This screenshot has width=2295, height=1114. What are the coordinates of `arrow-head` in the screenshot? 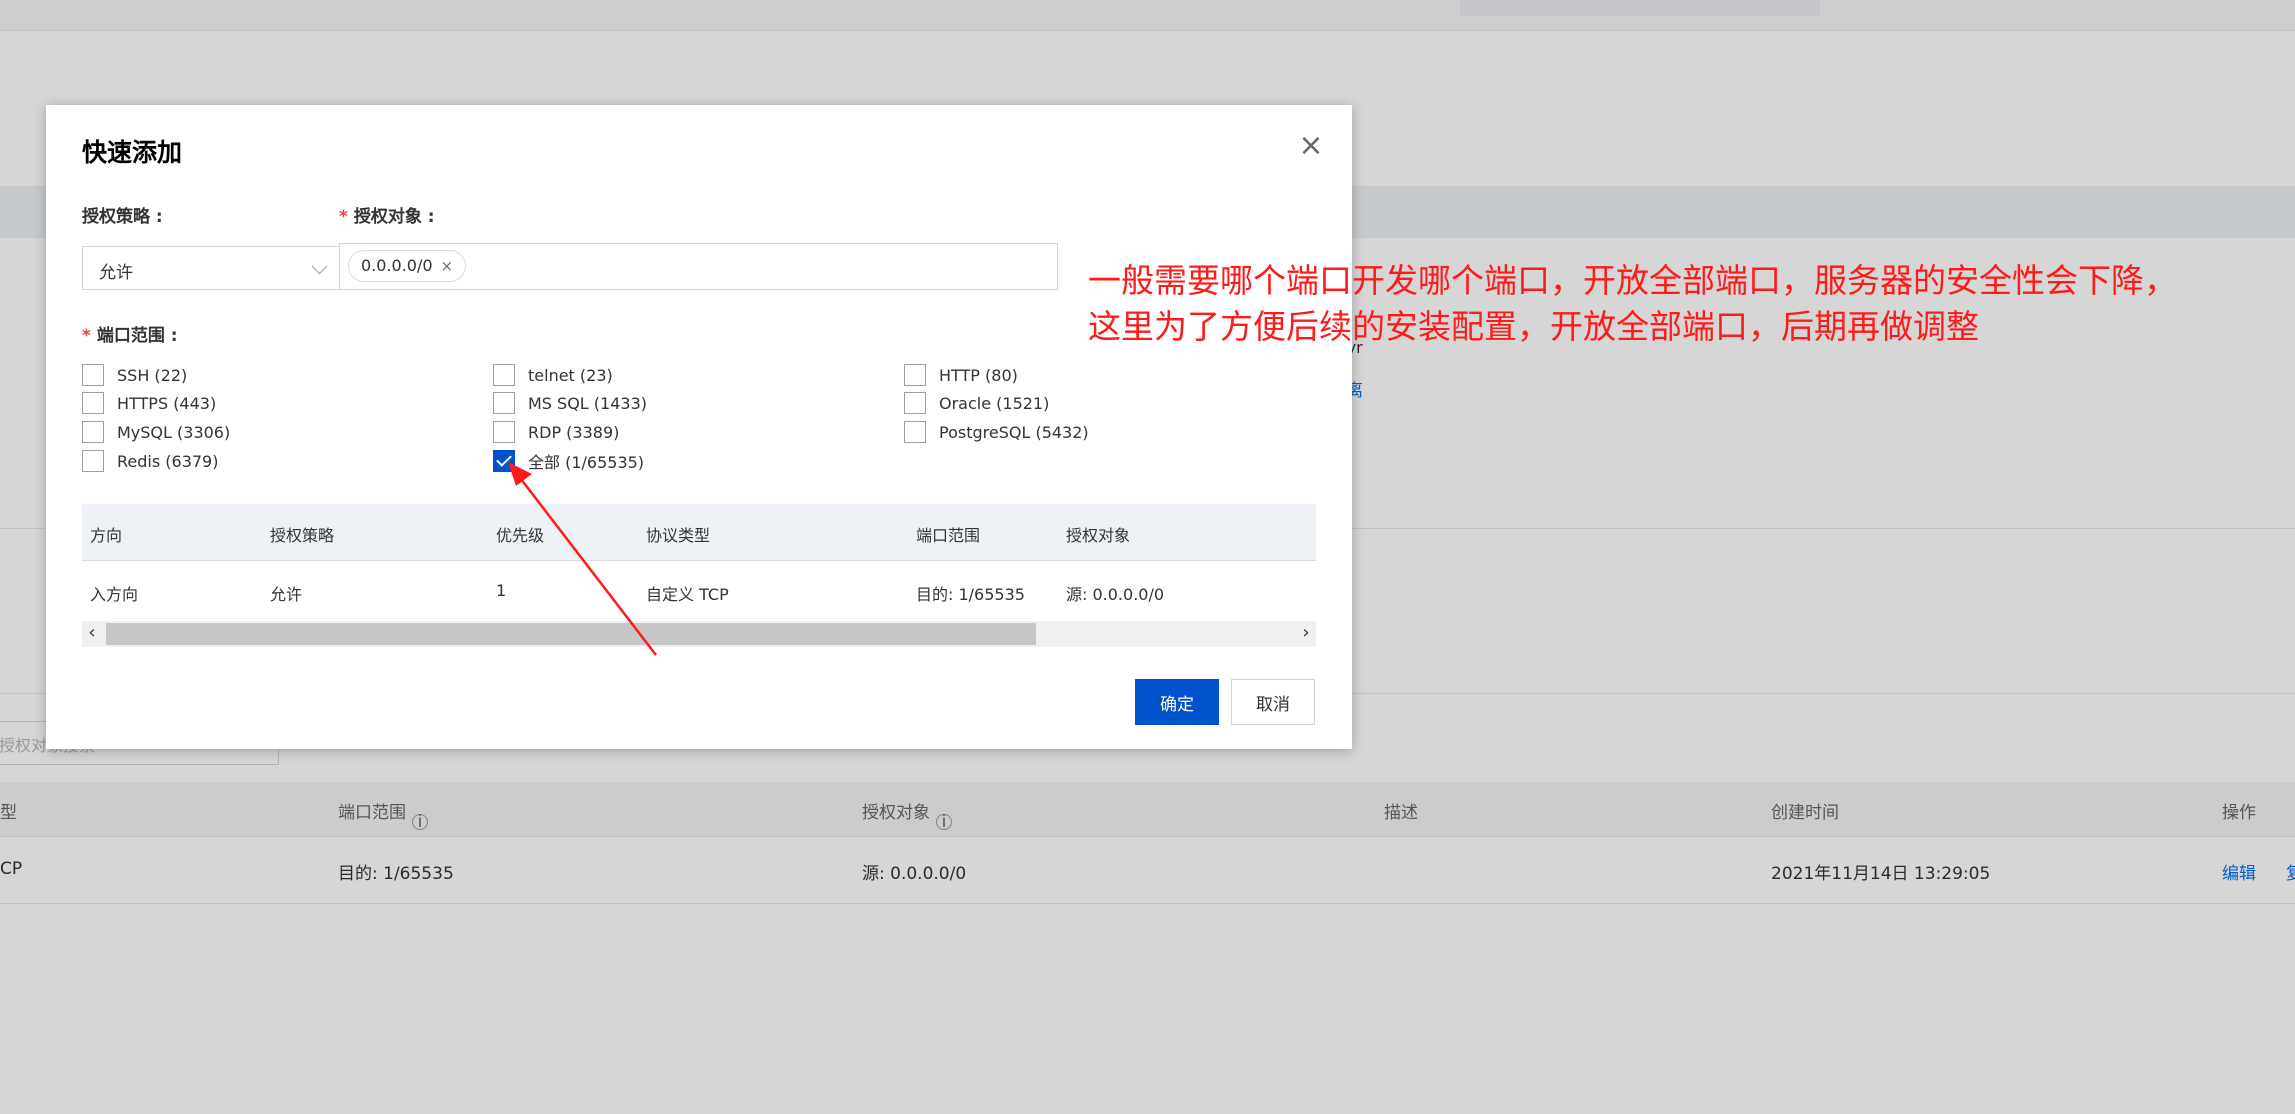 It's located at (520, 474).